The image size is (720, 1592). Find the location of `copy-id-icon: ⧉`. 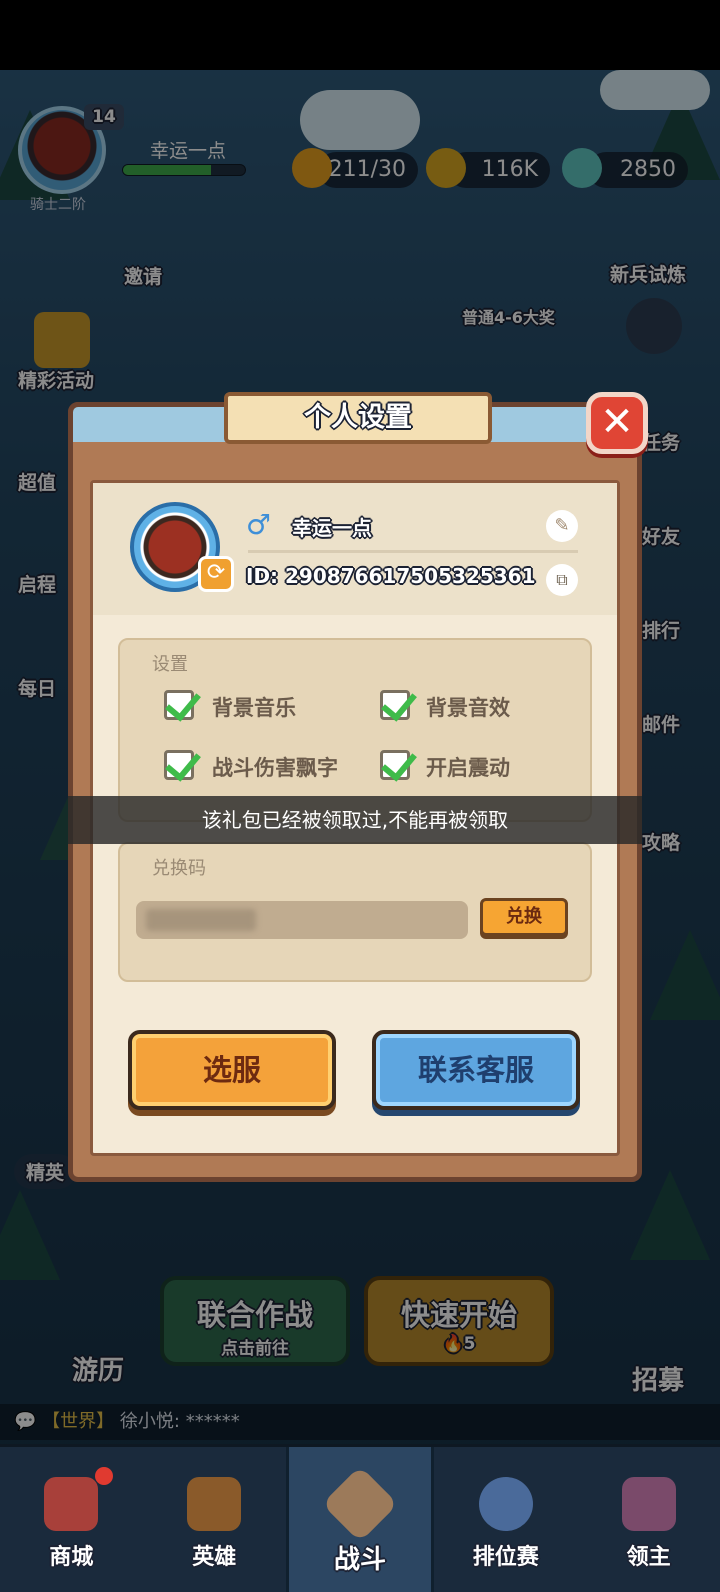

copy-id-icon: ⧉ is located at coordinates (562, 580).